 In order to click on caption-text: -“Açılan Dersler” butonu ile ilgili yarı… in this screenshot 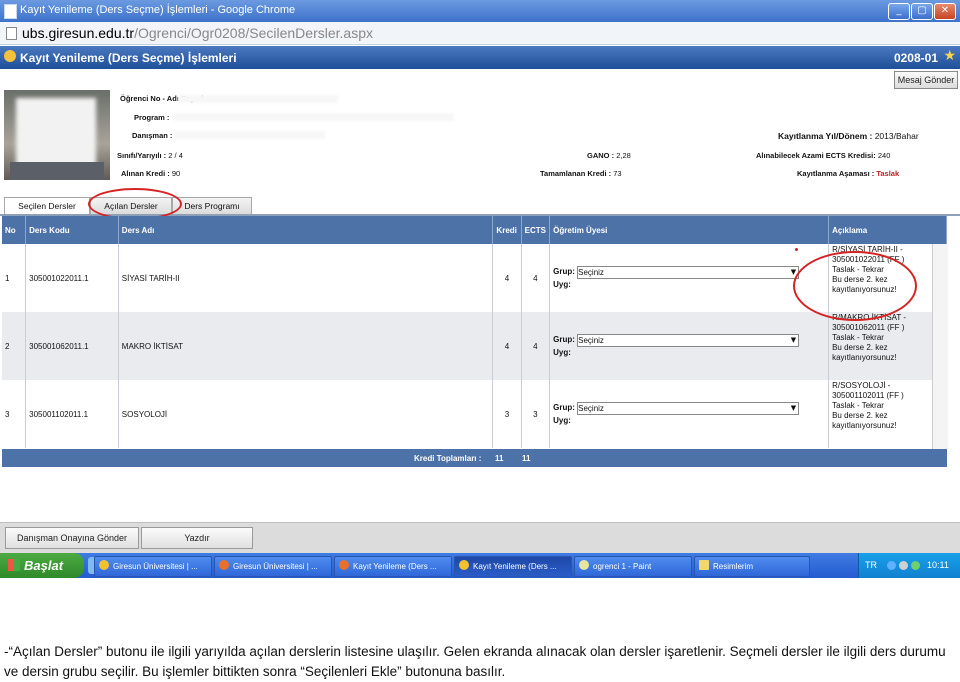, I will do `click(475, 661)`.